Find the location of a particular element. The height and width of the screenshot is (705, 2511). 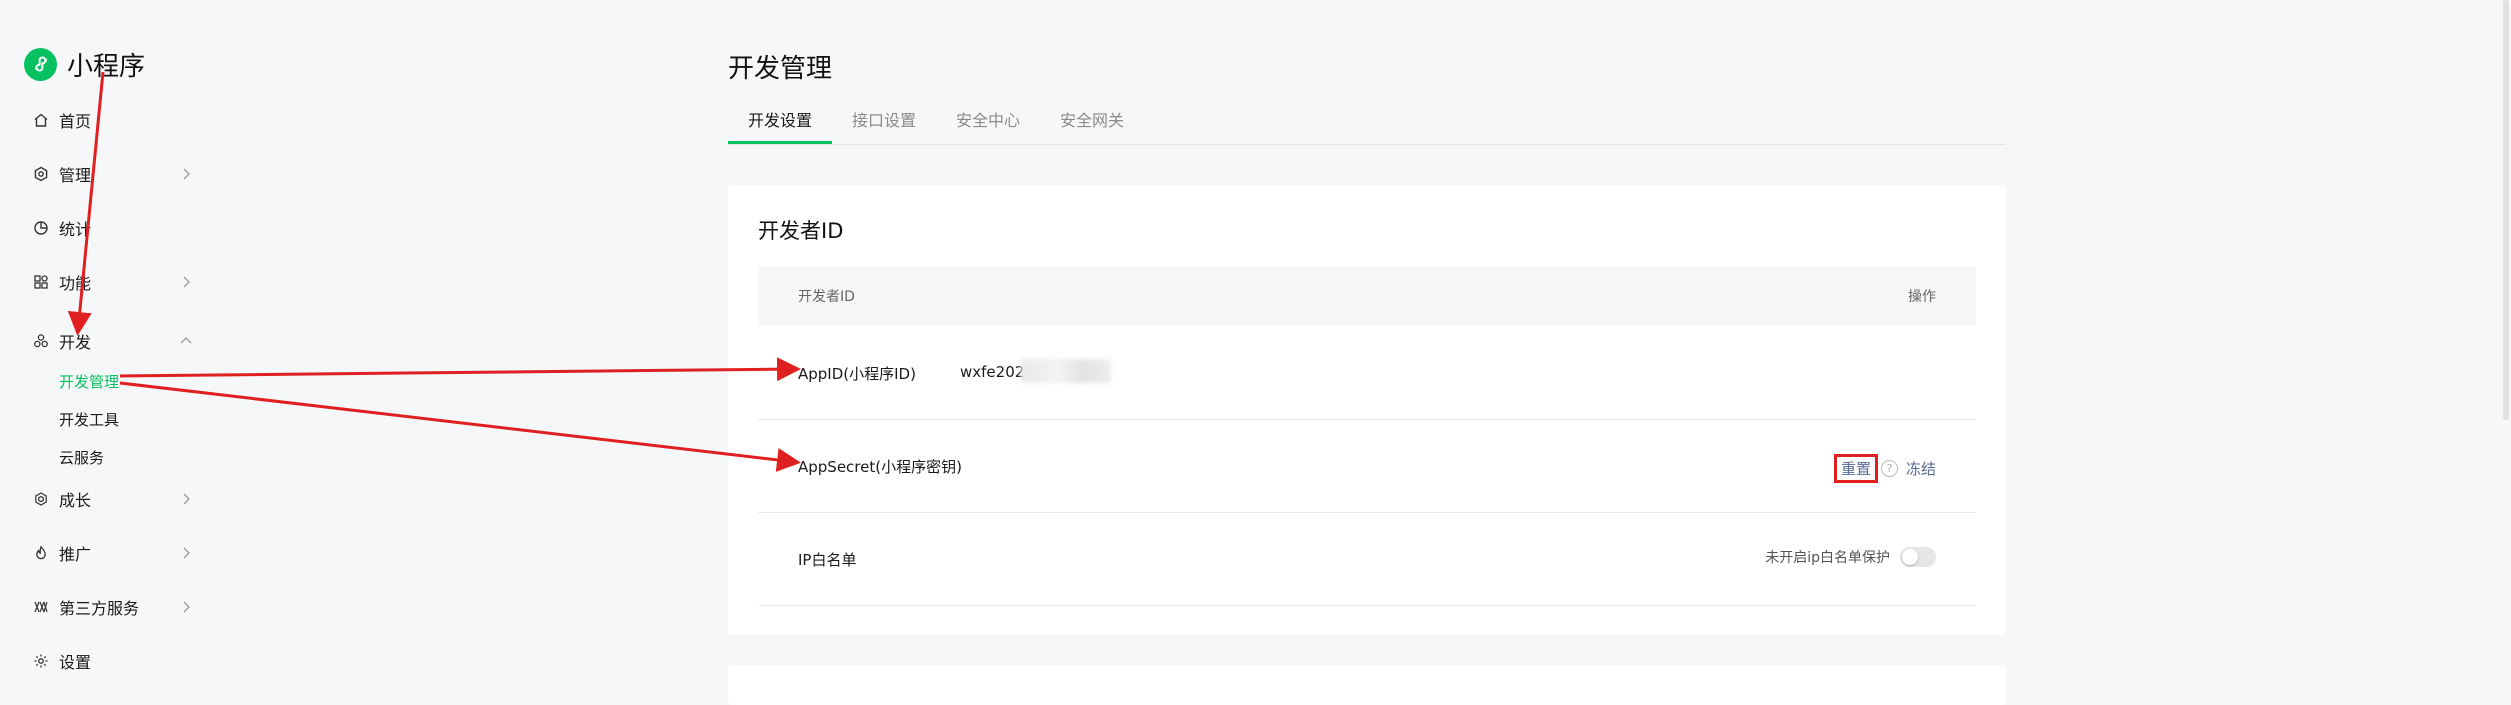

tab-dev-settings: 开发设置 is located at coordinates (780, 125).